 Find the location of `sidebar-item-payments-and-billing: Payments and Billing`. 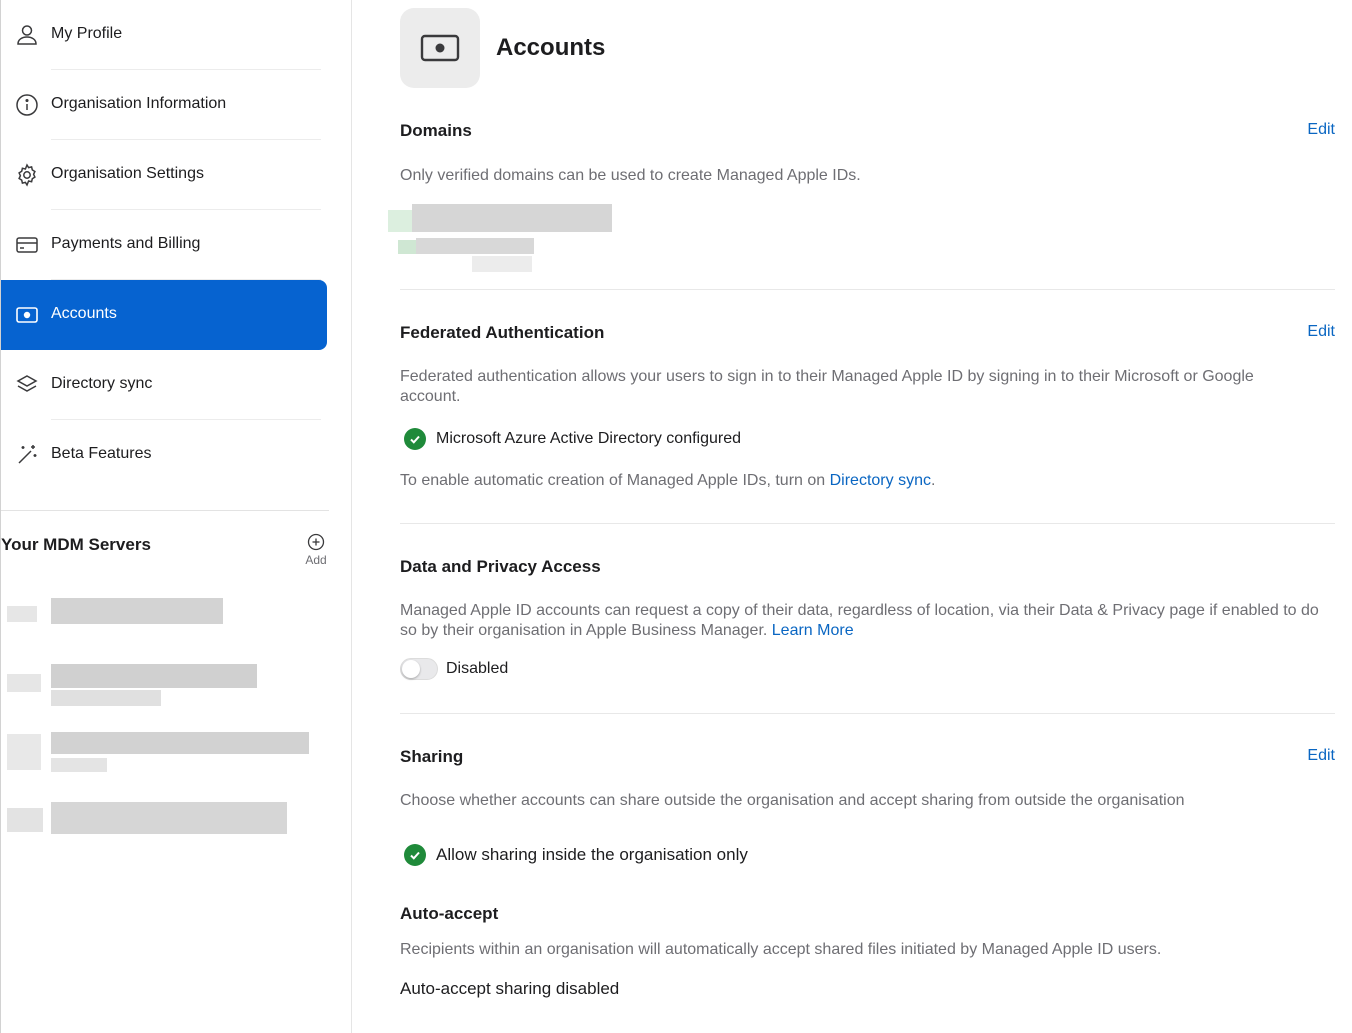

sidebar-item-payments-and-billing: Payments and Billing is located at coordinates (164, 245).